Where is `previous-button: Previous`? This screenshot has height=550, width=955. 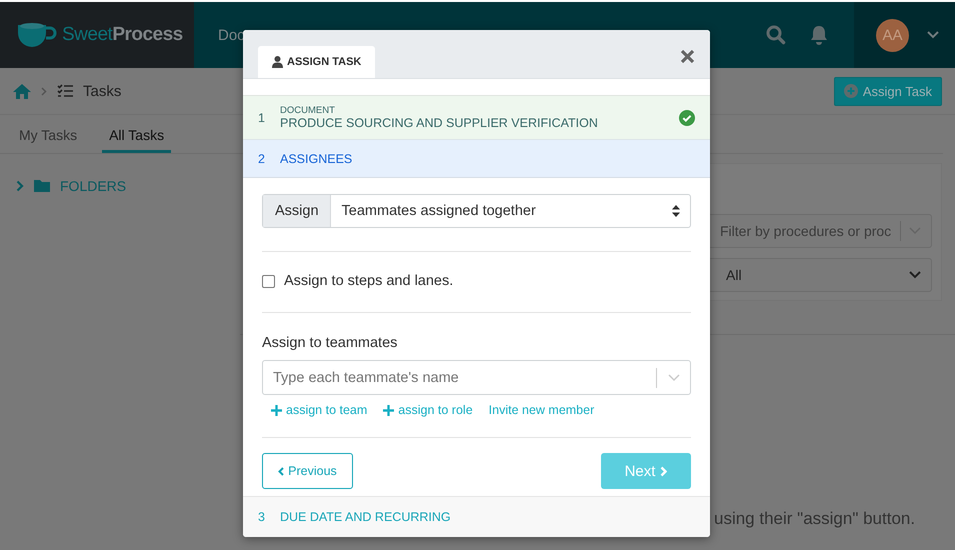 previous-button: Previous is located at coordinates (307, 471).